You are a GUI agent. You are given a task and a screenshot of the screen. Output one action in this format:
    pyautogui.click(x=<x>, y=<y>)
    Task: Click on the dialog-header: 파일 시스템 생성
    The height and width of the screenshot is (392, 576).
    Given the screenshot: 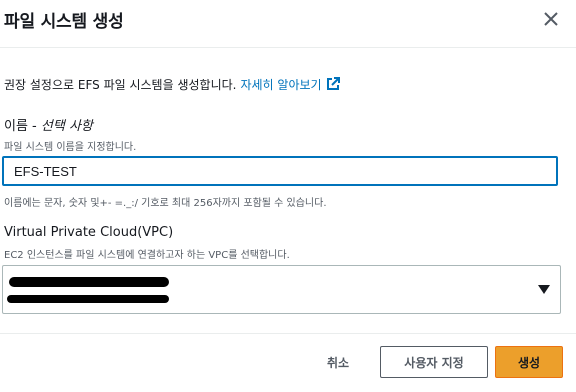 What is the action you would take?
    pyautogui.click(x=288, y=24)
    